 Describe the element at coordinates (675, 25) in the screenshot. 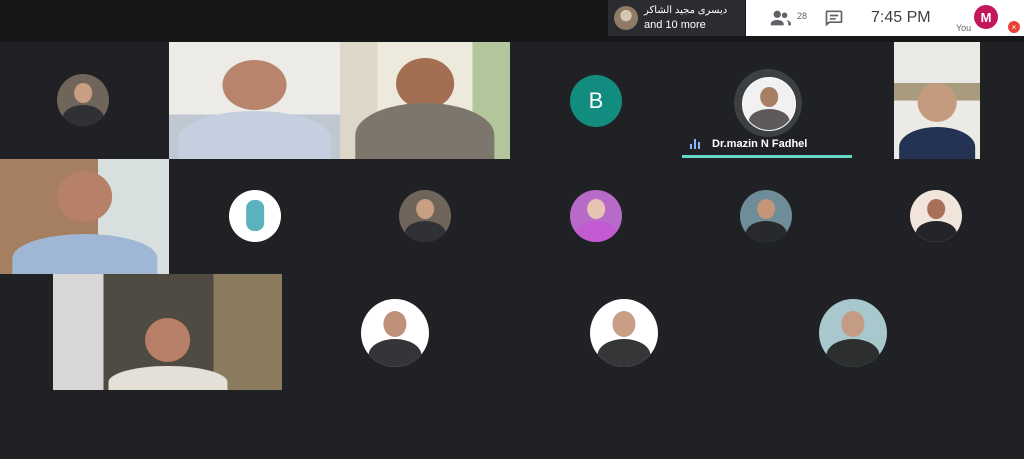

I see `presenter-more: and 10 more` at that location.